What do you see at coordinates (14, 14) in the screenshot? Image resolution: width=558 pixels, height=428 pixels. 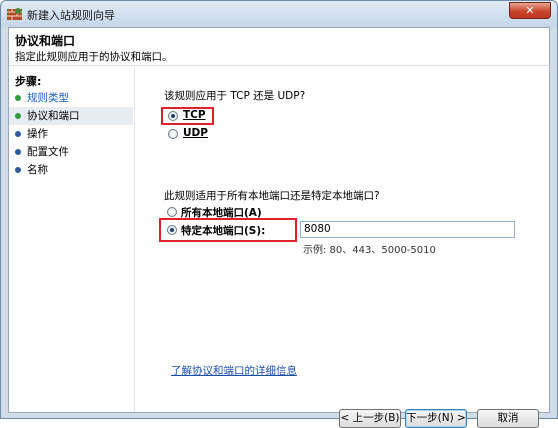 I see `firewall-icon` at bounding box center [14, 14].